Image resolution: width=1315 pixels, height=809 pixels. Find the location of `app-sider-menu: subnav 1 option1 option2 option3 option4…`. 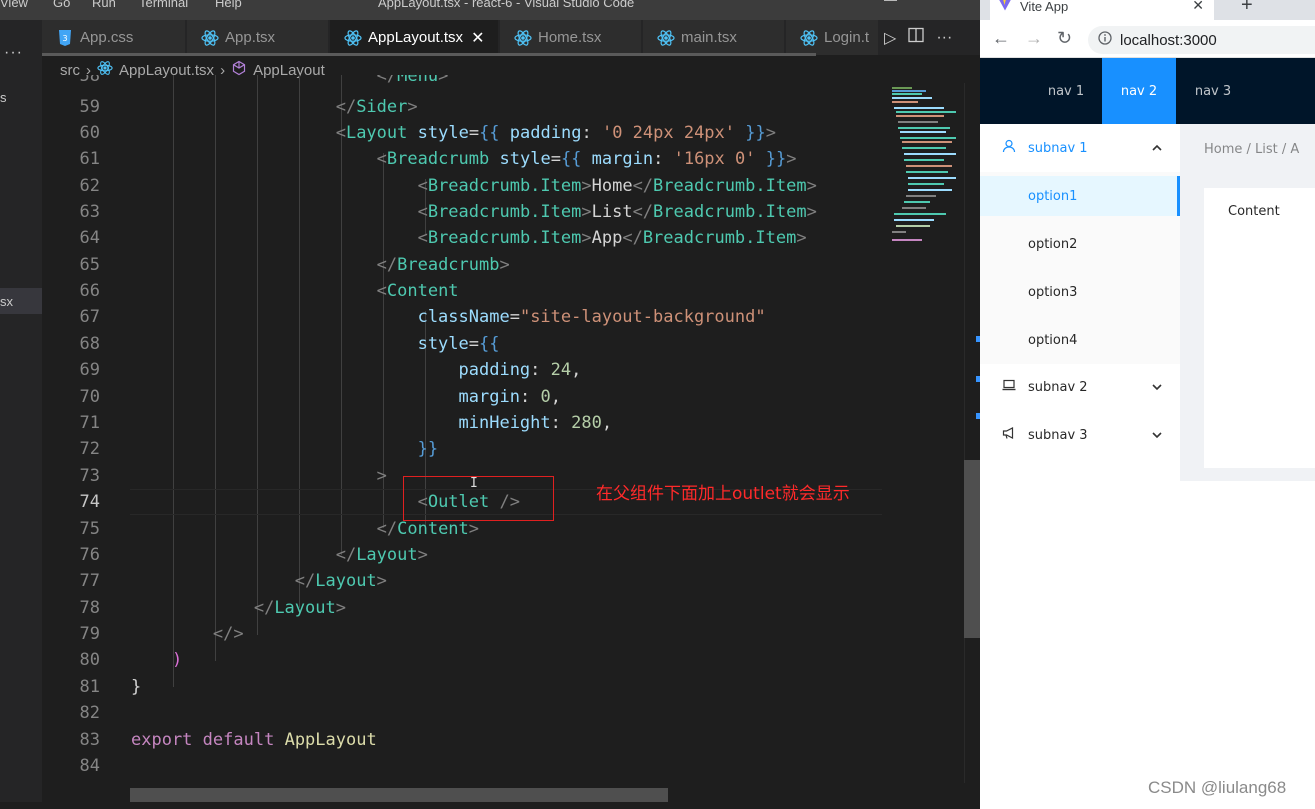

app-sider-menu: subnav 1 option1 option2 option3 option4… is located at coordinates (1080, 302).